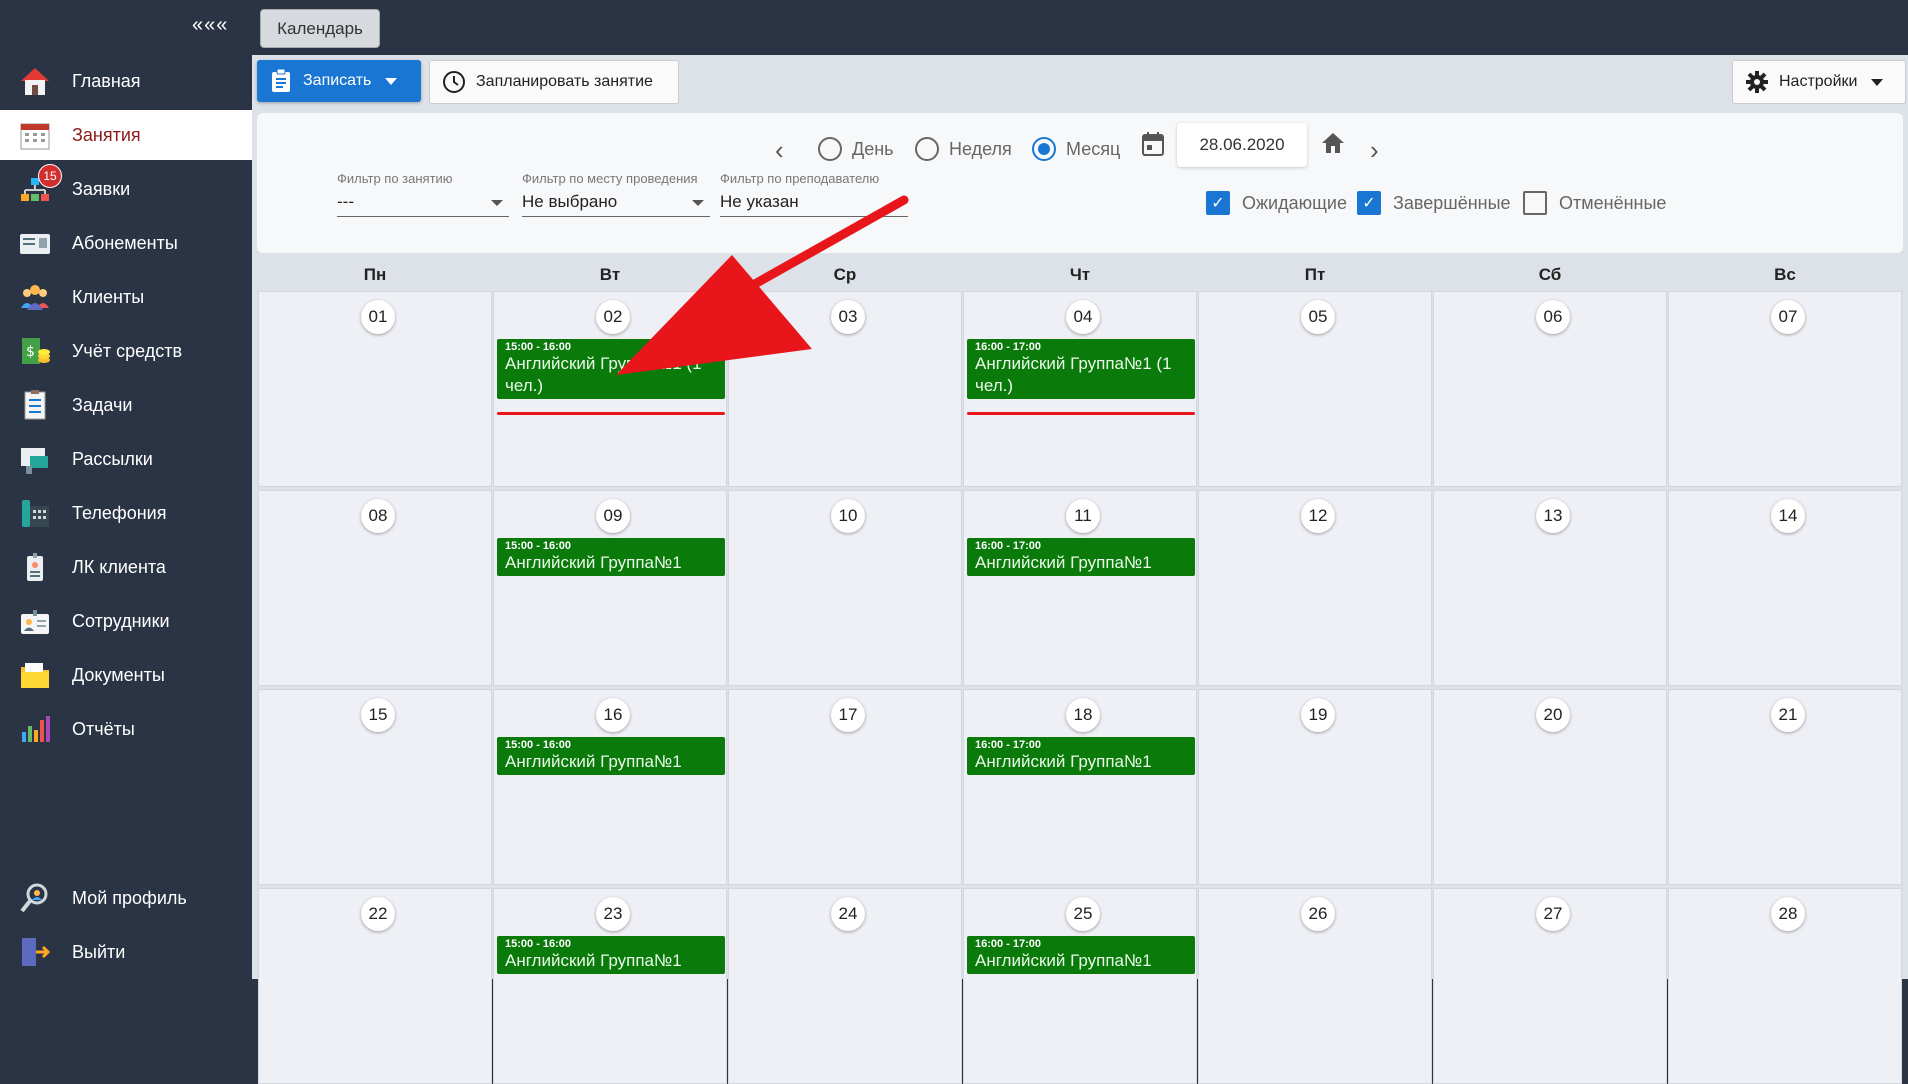 This screenshot has width=1908, height=1084. What do you see at coordinates (1333, 143) in the screenshot?
I see `home-today-icon` at bounding box center [1333, 143].